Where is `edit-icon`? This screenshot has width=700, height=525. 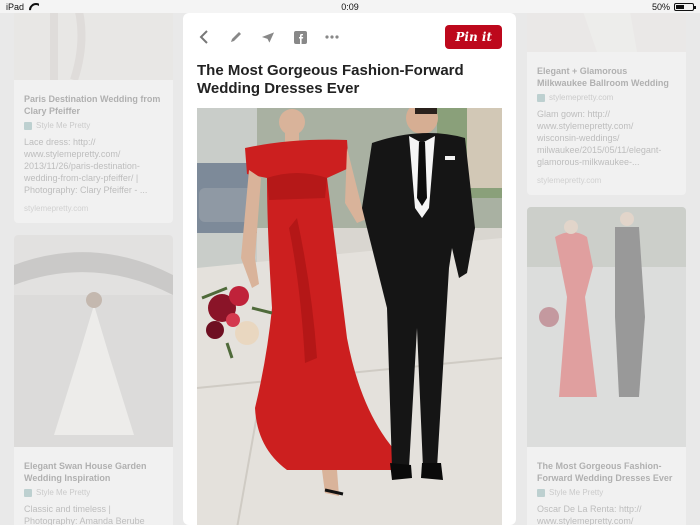 edit-icon is located at coordinates (236, 37).